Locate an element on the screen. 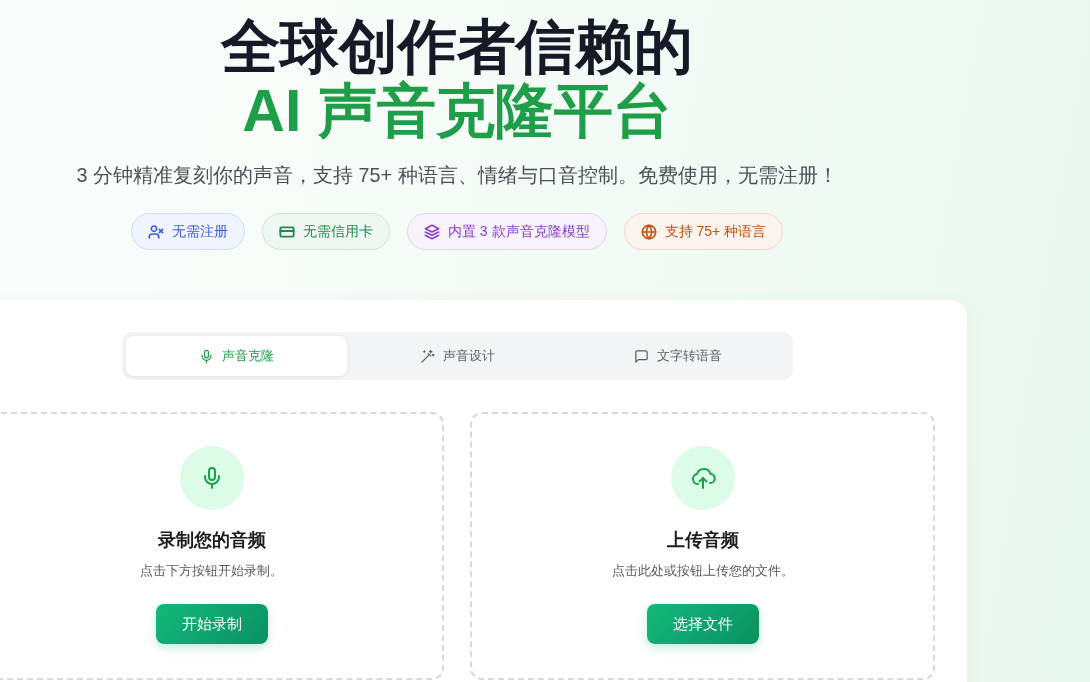 Image resolution: width=1090 pixels, height=682 pixels. panel-description: 点击此处或按钮上传您的文件。 is located at coordinates (702, 571).